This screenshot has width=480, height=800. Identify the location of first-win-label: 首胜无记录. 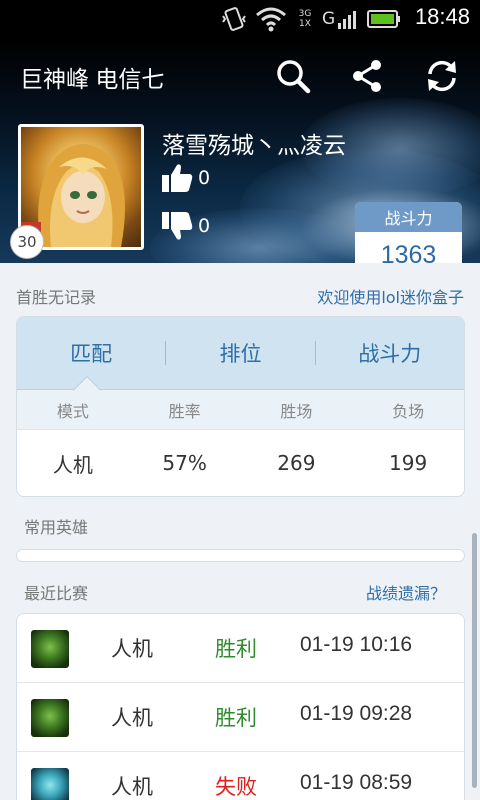
(56, 297).